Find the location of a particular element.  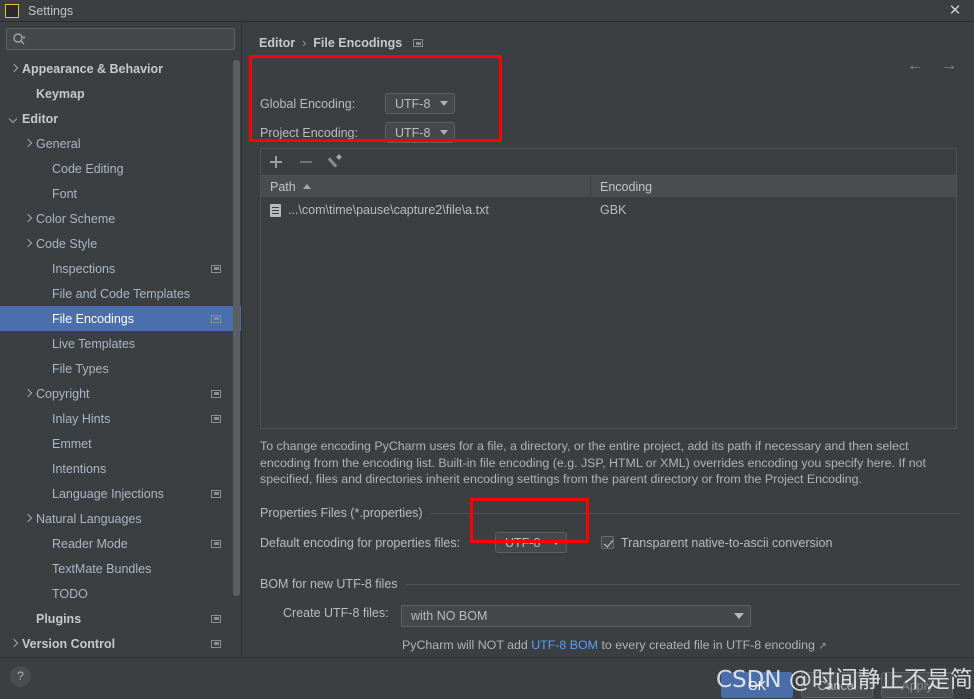

ok-button: OK is located at coordinates (757, 685).